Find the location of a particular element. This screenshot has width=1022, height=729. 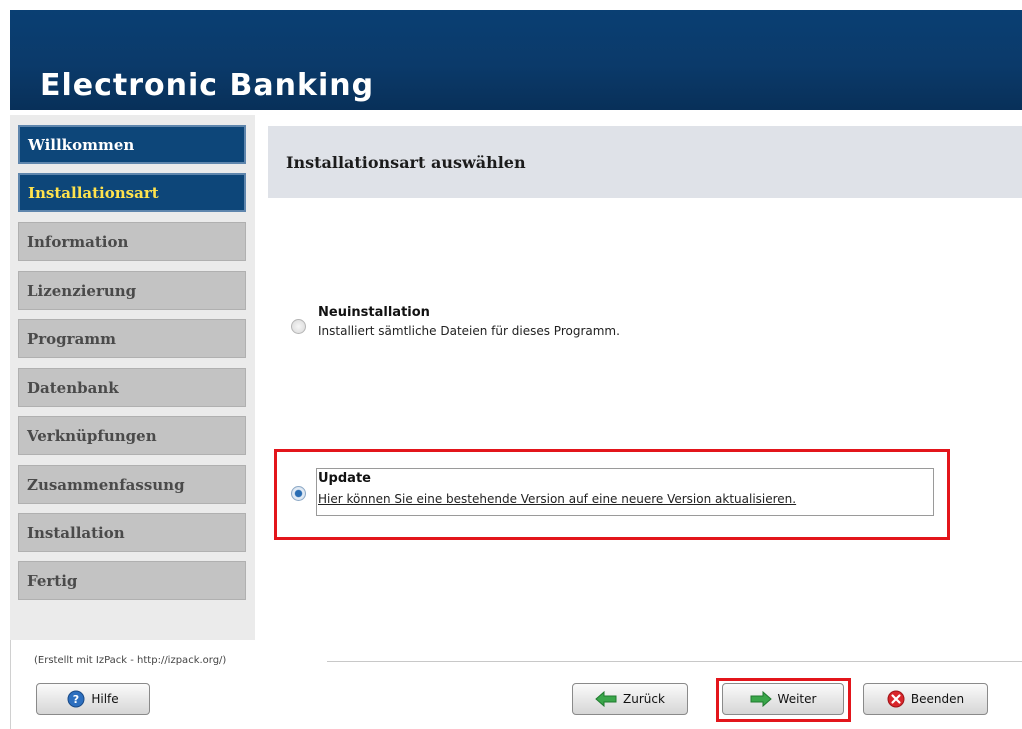

step-datenbank: Datenbank is located at coordinates (132, 387).